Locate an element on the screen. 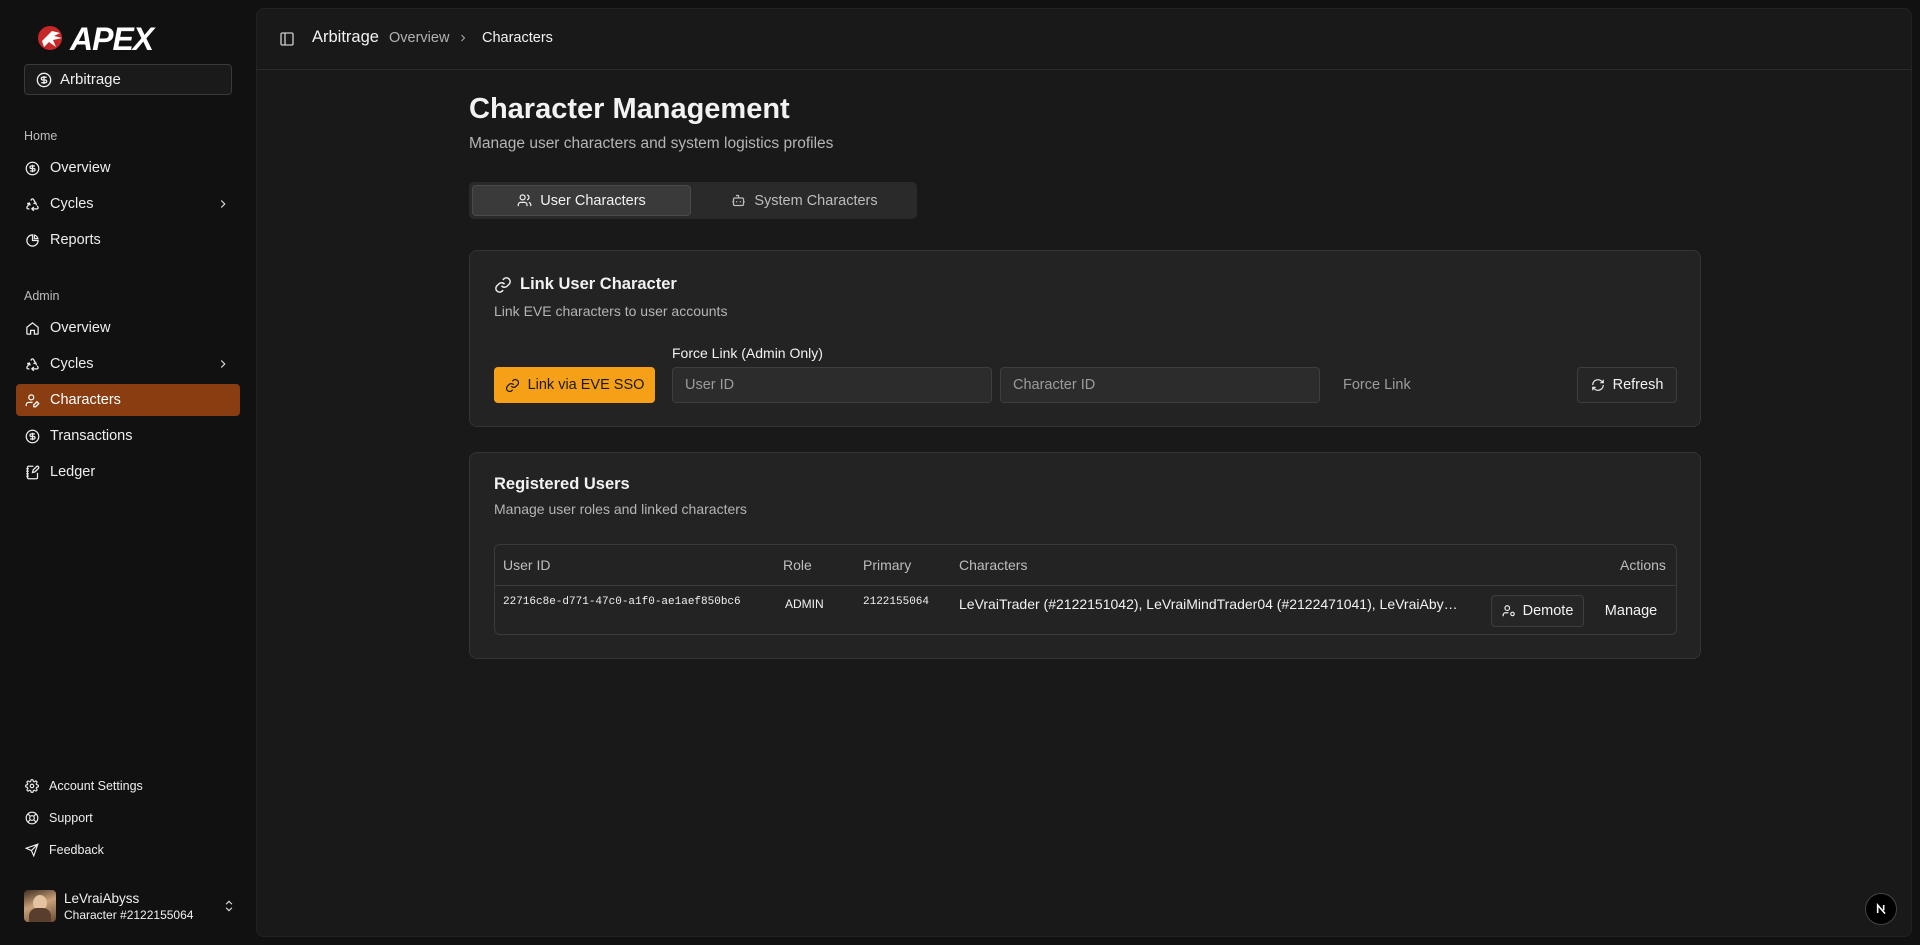 This screenshot has width=1920, height=945. sidebar-item-characters: Characters is located at coordinates (128, 400).